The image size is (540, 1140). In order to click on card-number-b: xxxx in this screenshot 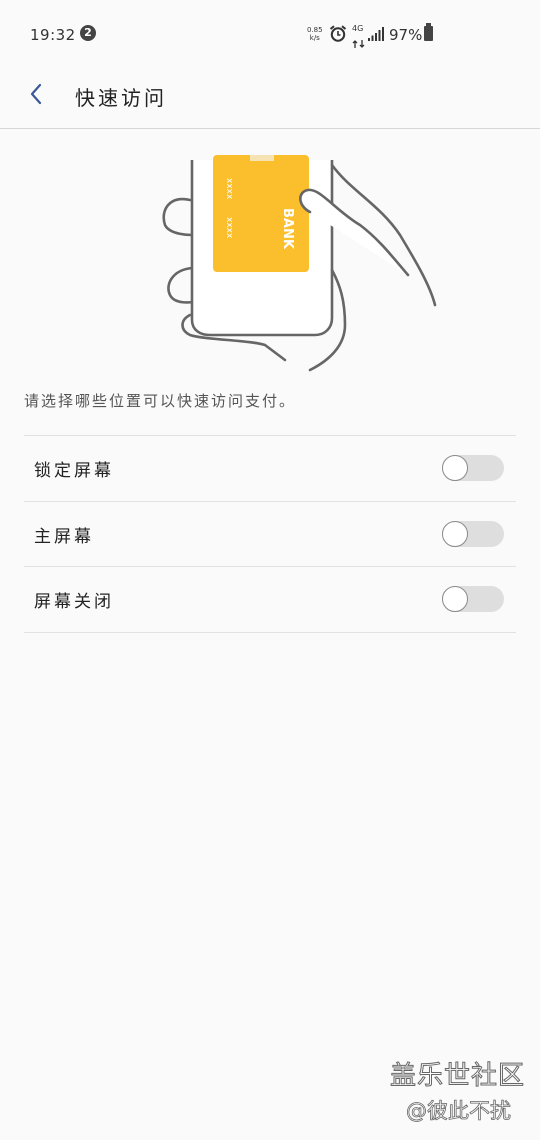, I will do `click(229, 228)`.